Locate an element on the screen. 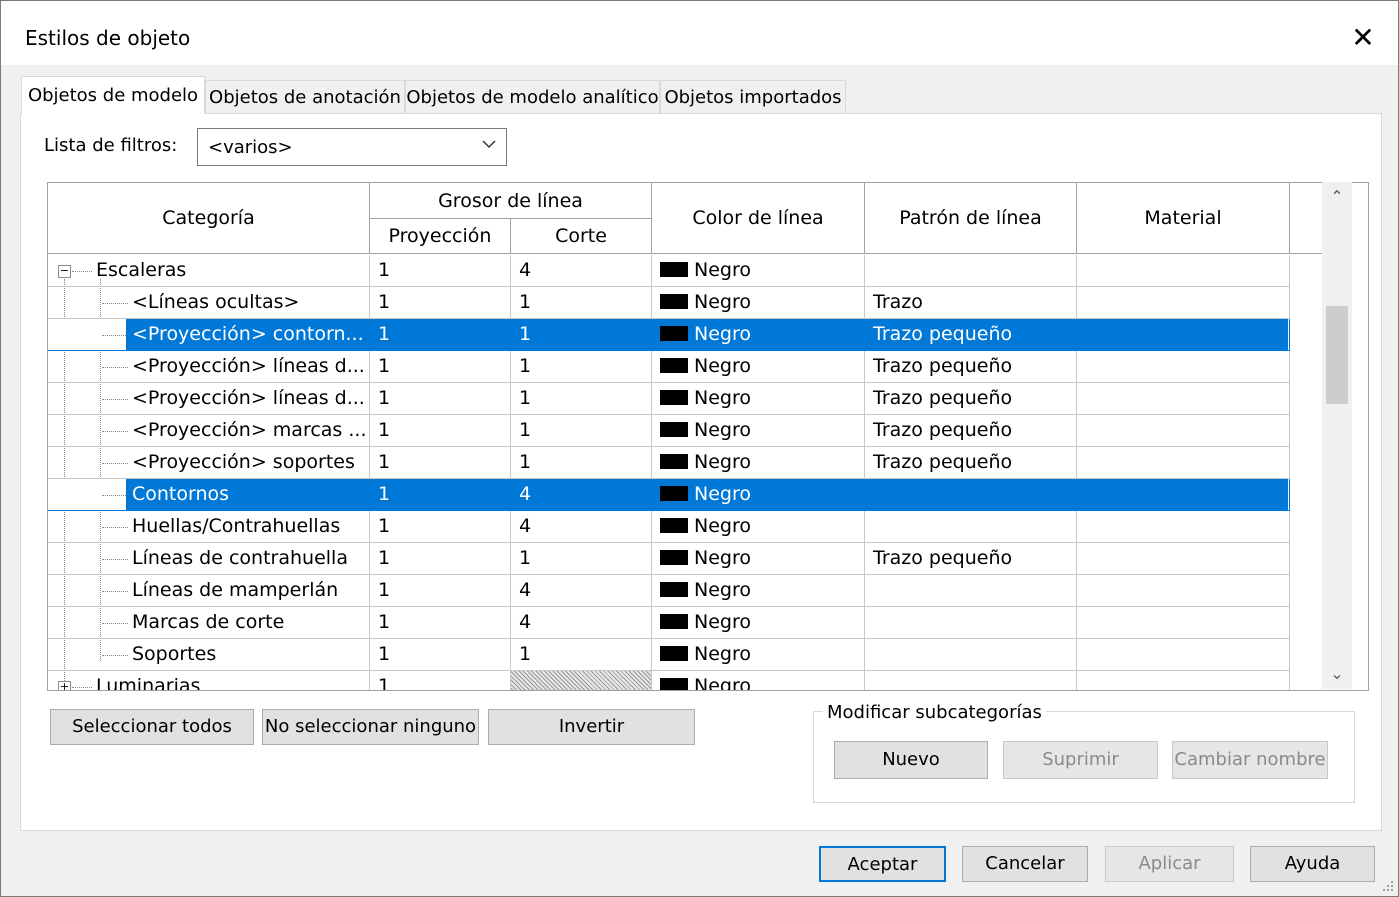 This screenshot has width=1399, height=897. grid-vertical-scrollbar: ⌃ ⌄ is located at coordinates (1337, 435).